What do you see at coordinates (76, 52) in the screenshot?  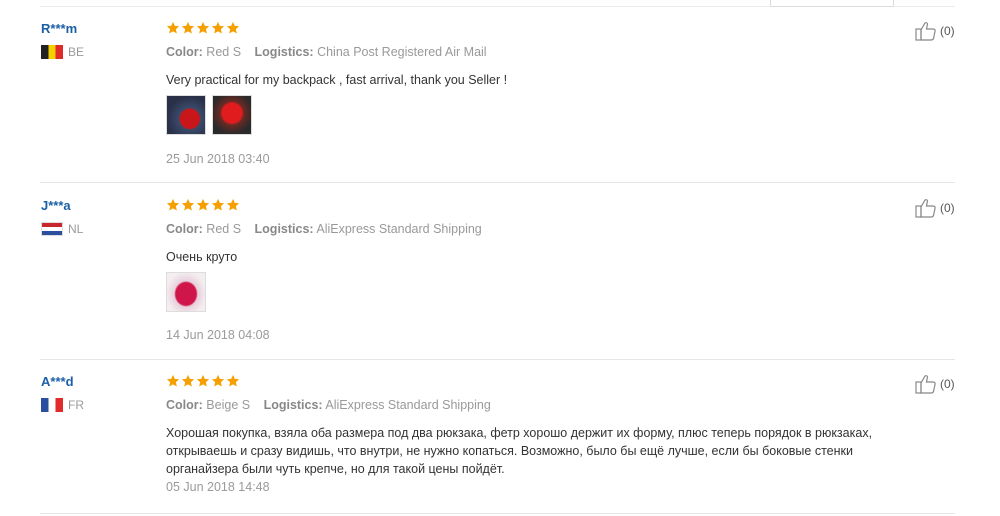 I see `country-code: BE` at bounding box center [76, 52].